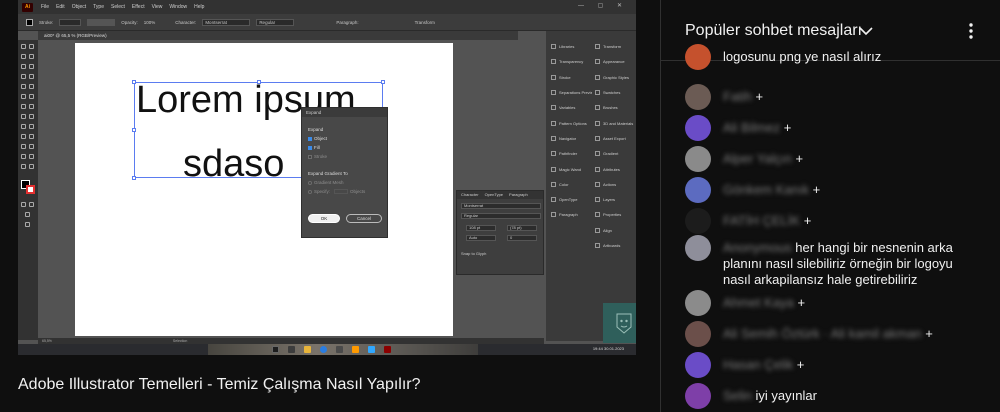 The image size is (1000, 412). Describe the element at coordinates (347, 22) in the screenshot. I see `paragraph-label: Paragraph:` at that location.